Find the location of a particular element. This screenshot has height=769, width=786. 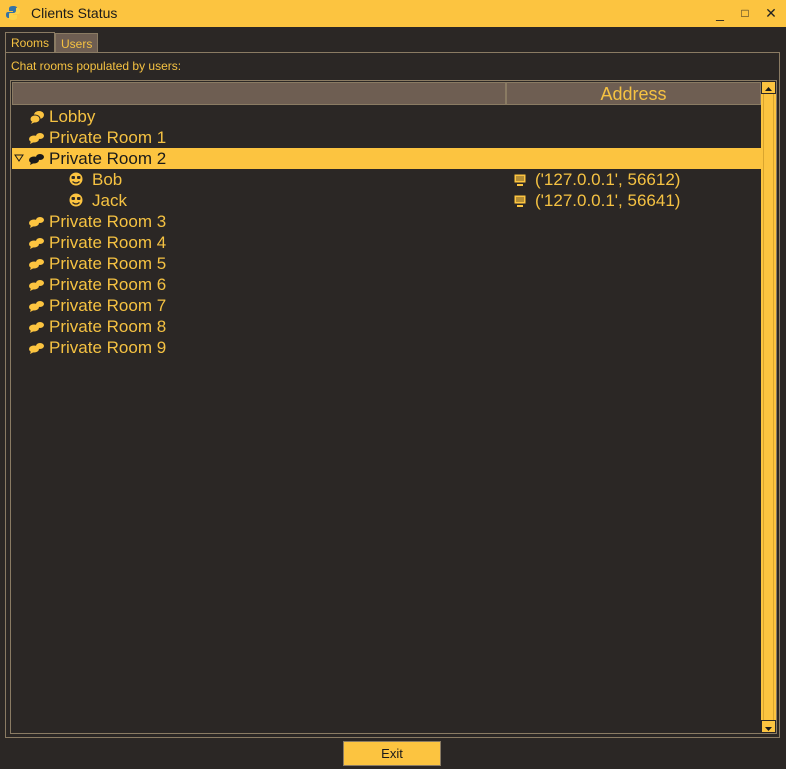

close-button: ✕ is located at coordinates (771, 13).